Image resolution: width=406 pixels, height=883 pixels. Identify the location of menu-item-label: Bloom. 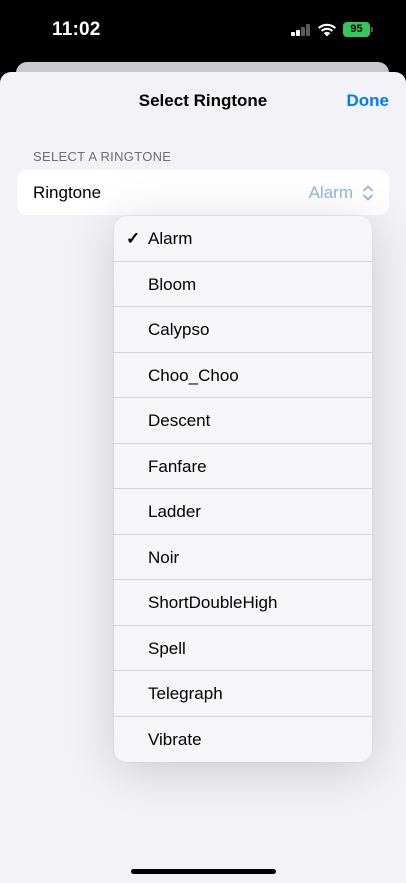
(172, 284).